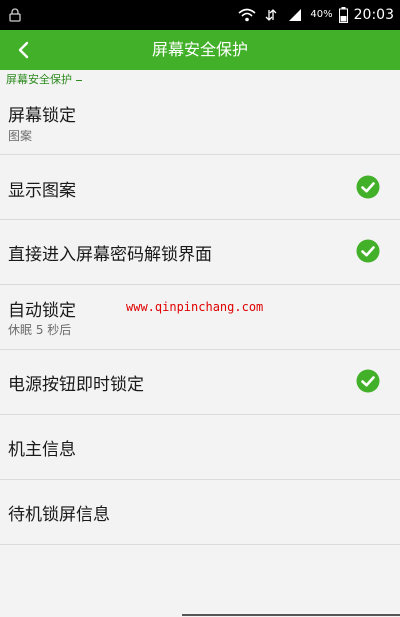 The image size is (400, 617). Describe the element at coordinates (321, 14) in the screenshot. I see `battery-percentage: 40%` at that location.